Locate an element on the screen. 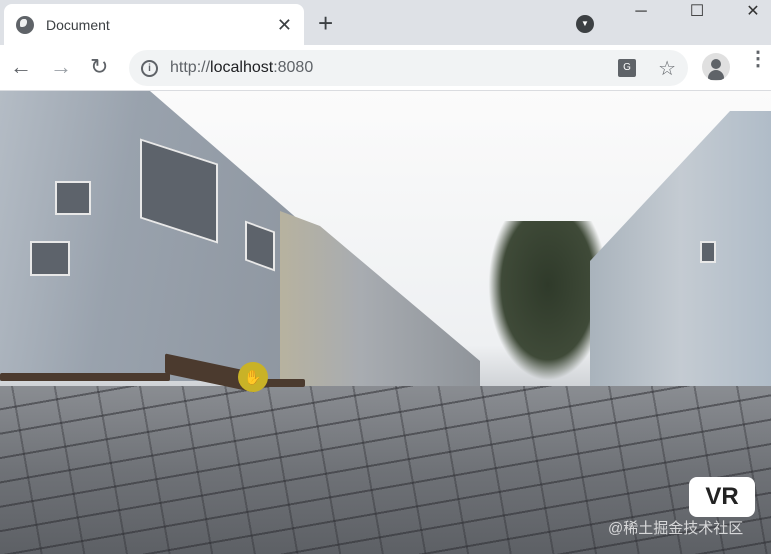  bookmark-star-icon: ☆ is located at coordinates (667, 68).